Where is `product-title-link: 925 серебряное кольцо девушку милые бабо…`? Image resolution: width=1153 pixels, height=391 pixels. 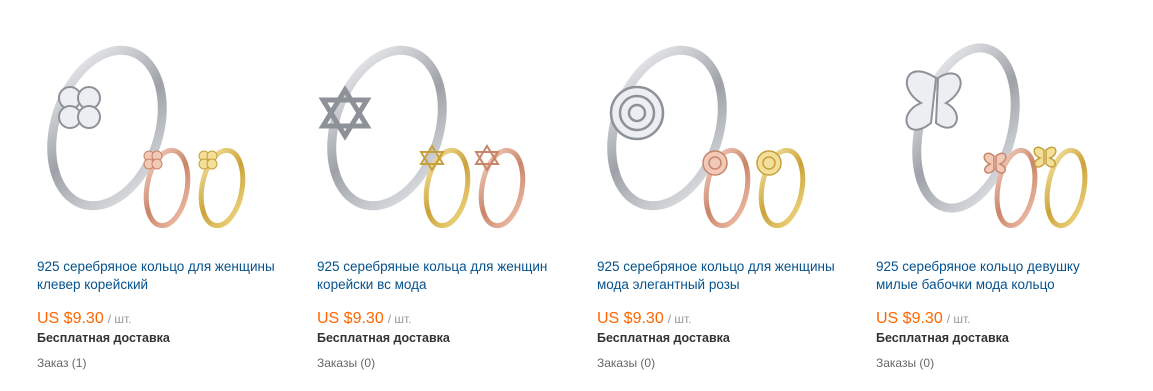 product-title-link: 925 серебряное кольцо девушку милые бабо… is located at coordinates (996, 276).